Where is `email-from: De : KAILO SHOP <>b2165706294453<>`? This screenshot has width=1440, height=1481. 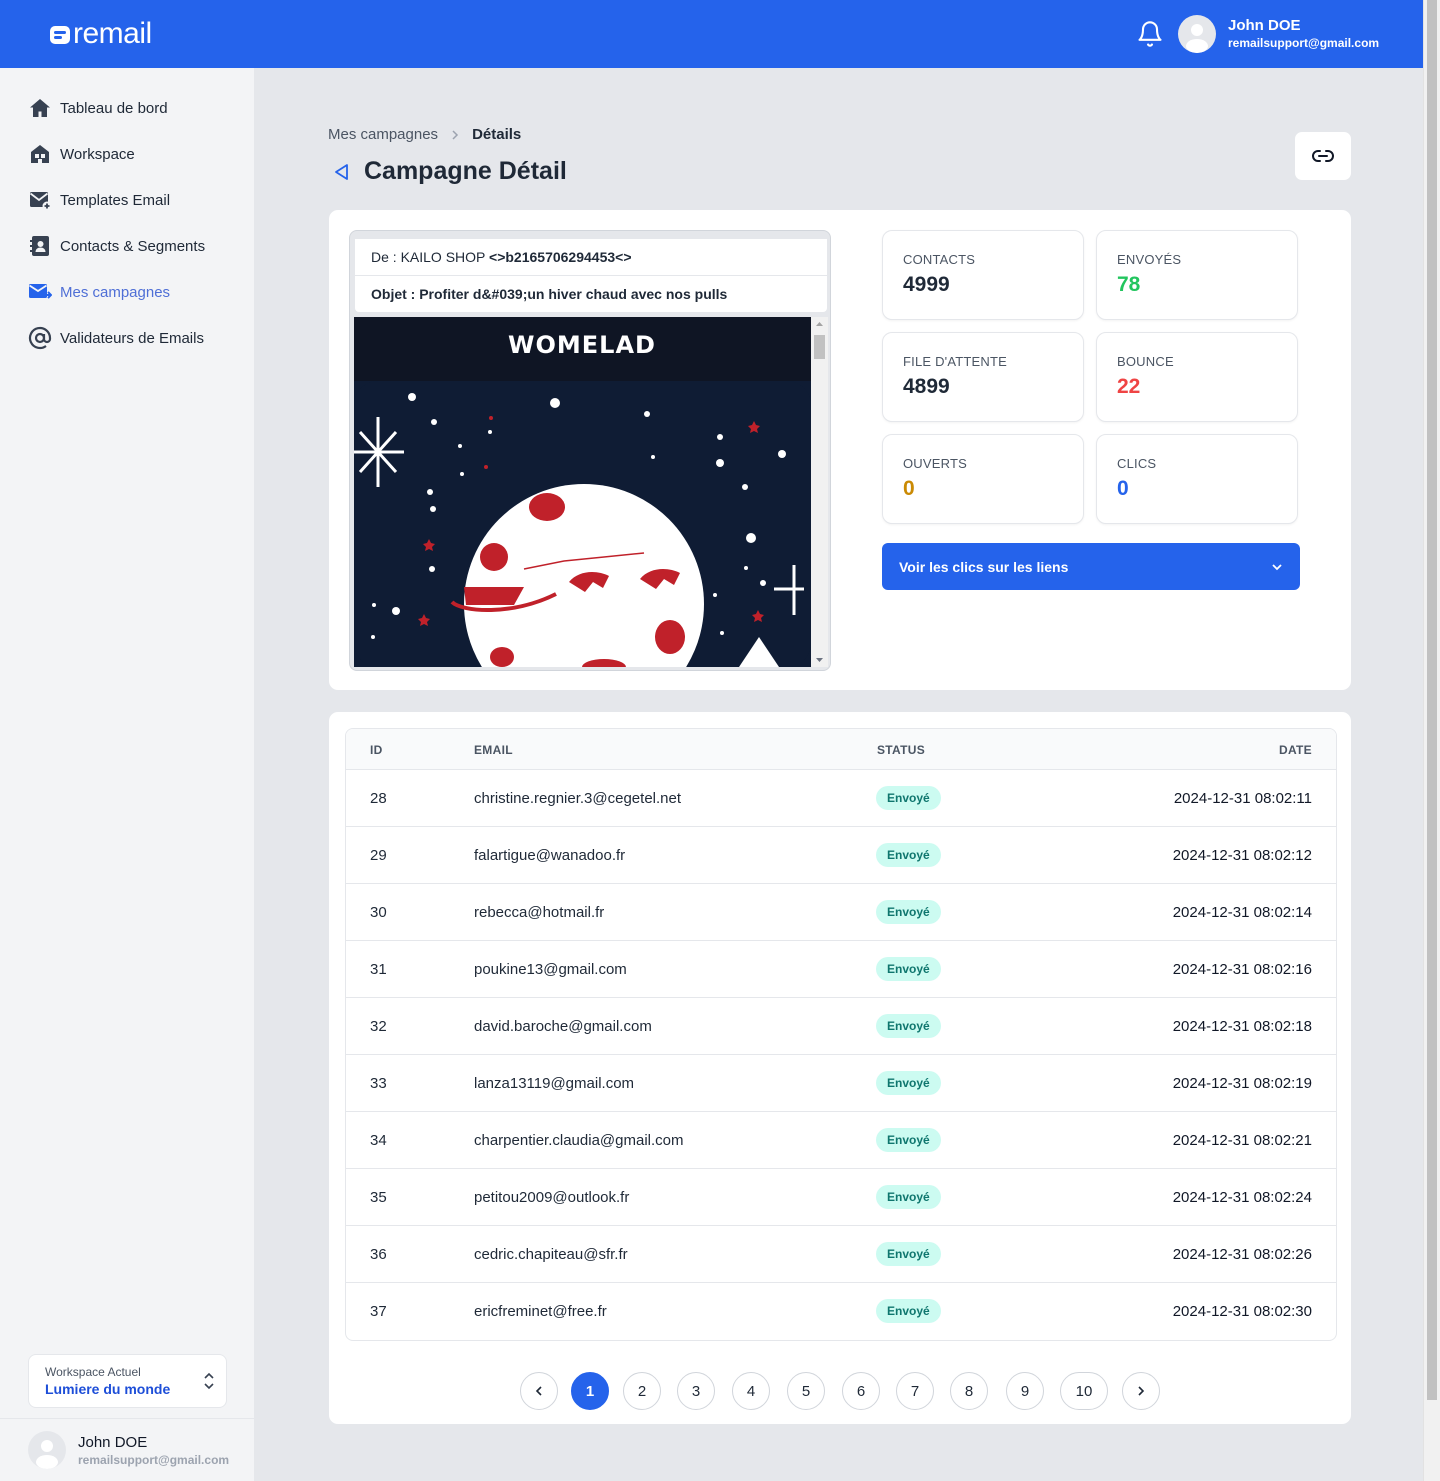 email-from: De : KAILO SHOP <>b2165706294453<> is located at coordinates (591, 257).